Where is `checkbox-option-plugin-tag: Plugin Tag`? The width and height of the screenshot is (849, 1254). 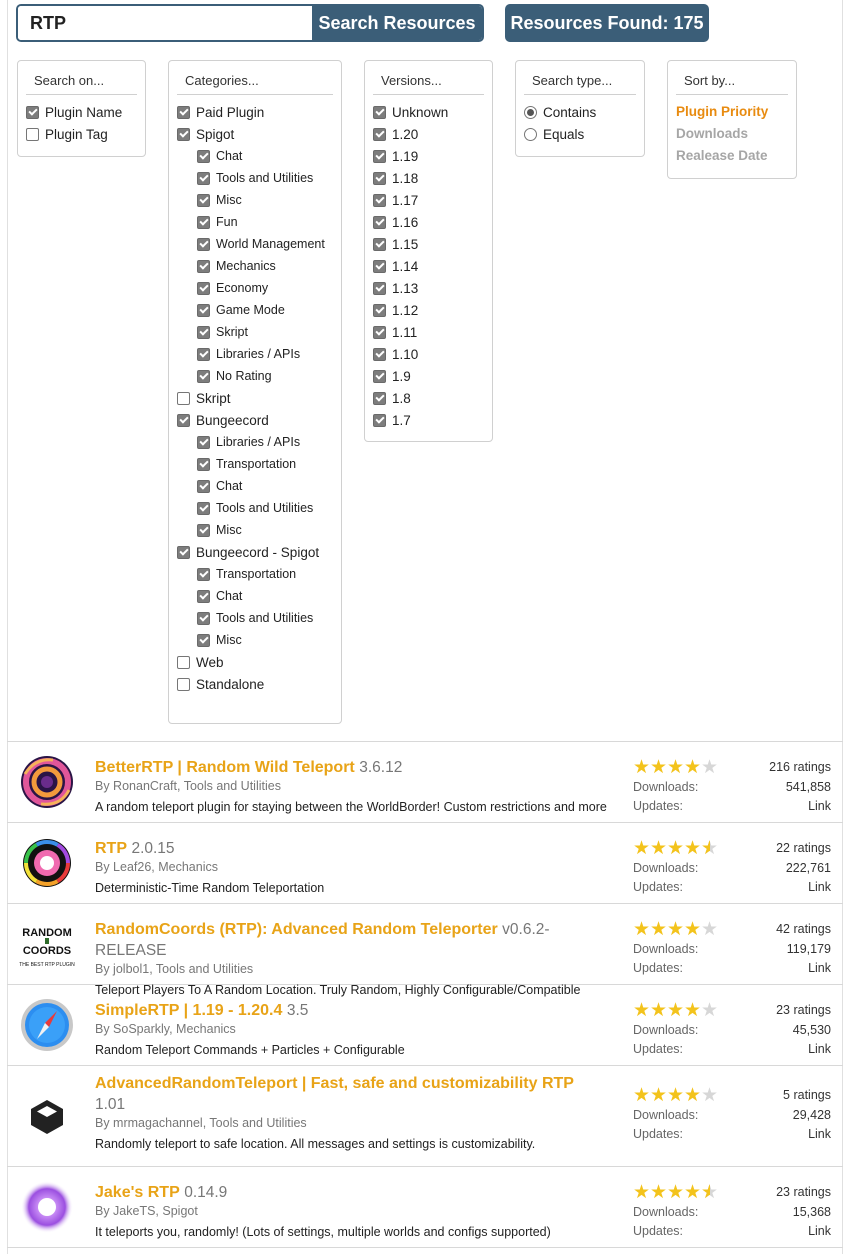
checkbox-option-plugin-tag: Plugin Tag is located at coordinates (81, 134).